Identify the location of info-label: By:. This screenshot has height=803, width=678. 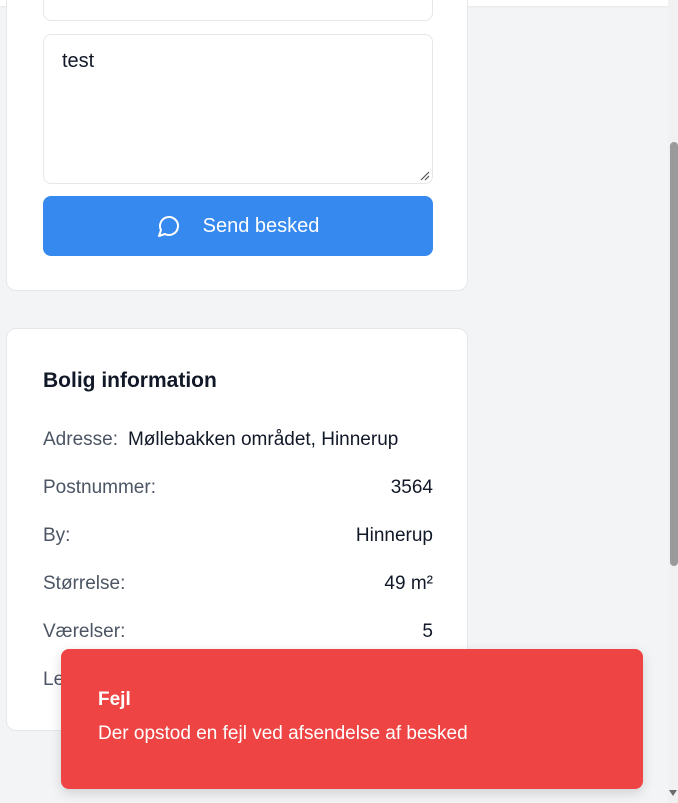
(57, 535).